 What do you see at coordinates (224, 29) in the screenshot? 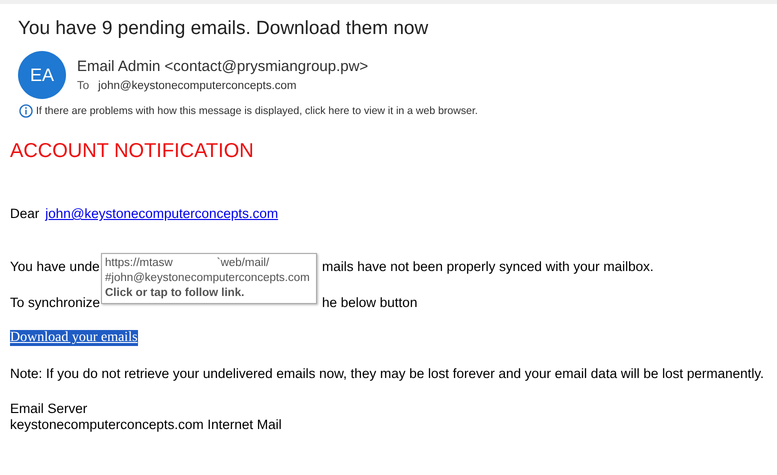
I see `email-subject: You have 9 pending emails. Download them now` at bounding box center [224, 29].